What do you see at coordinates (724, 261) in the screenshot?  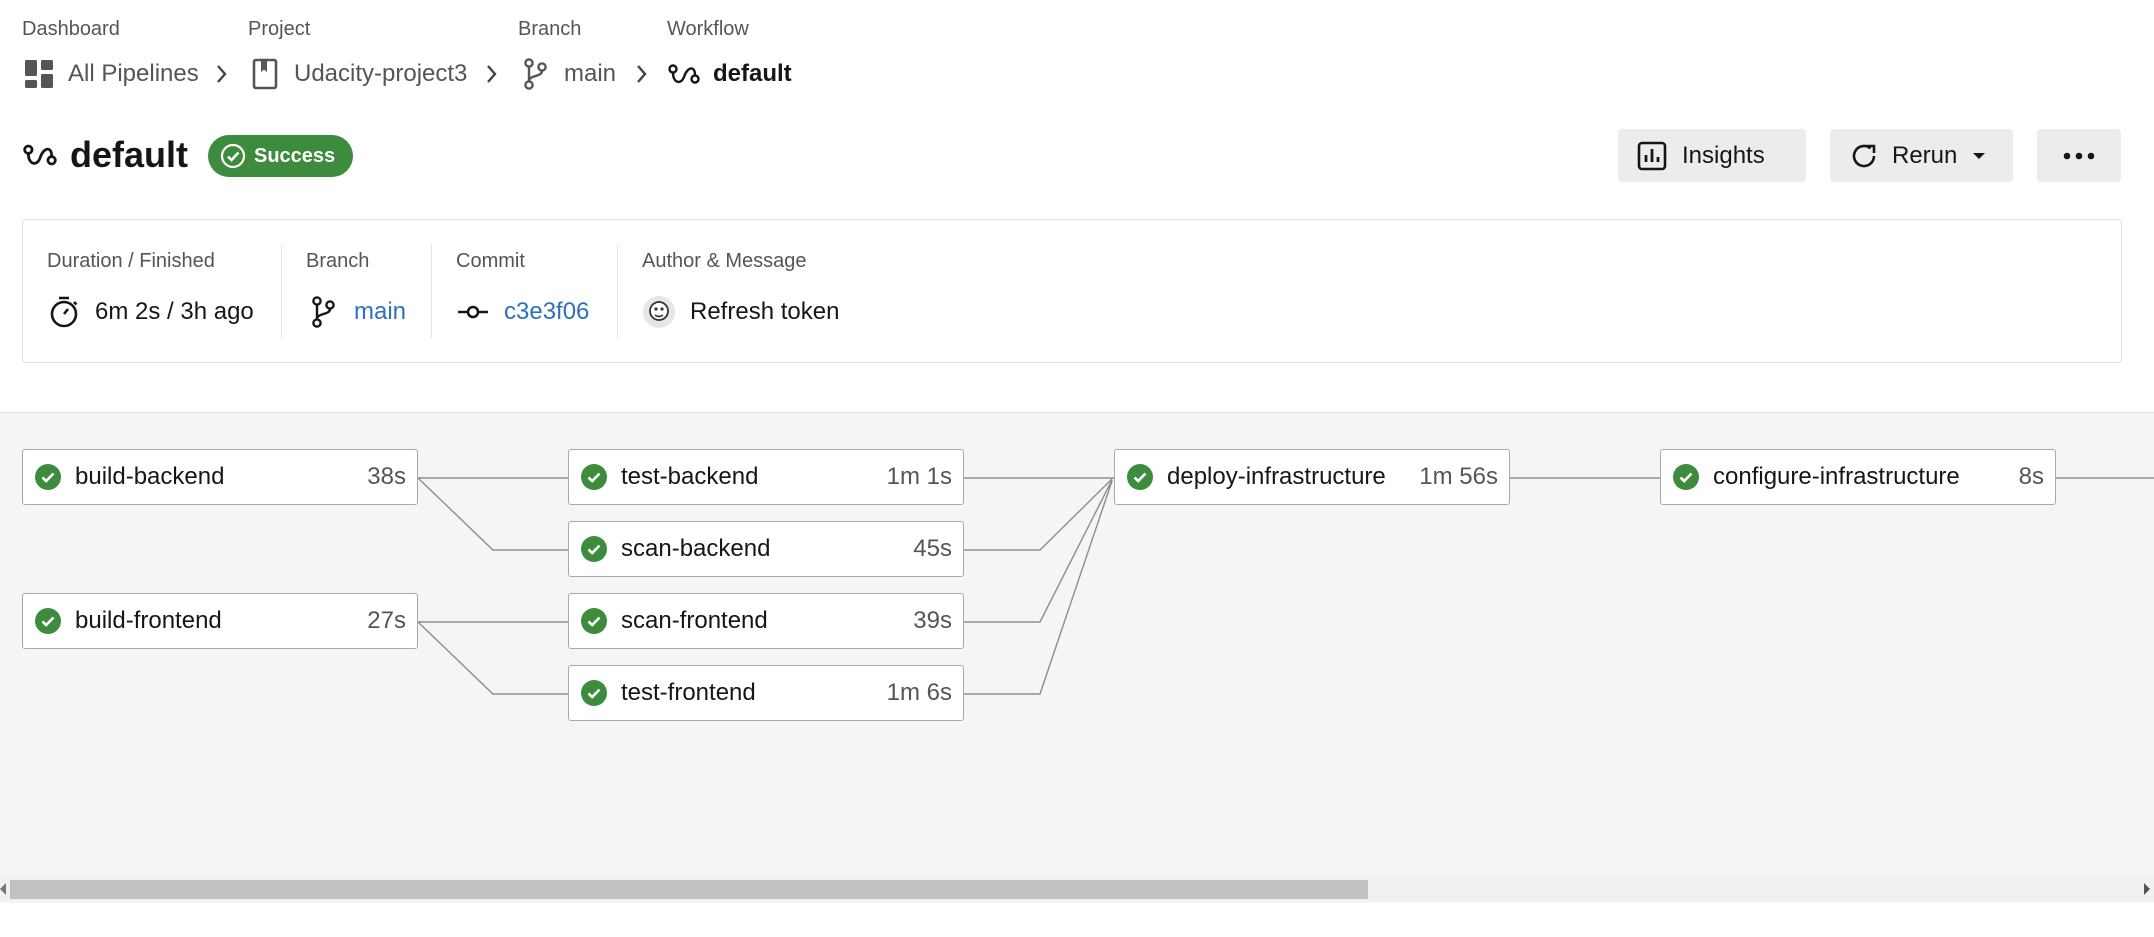 I see `author-message-label: Author & Message` at bounding box center [724, 261].